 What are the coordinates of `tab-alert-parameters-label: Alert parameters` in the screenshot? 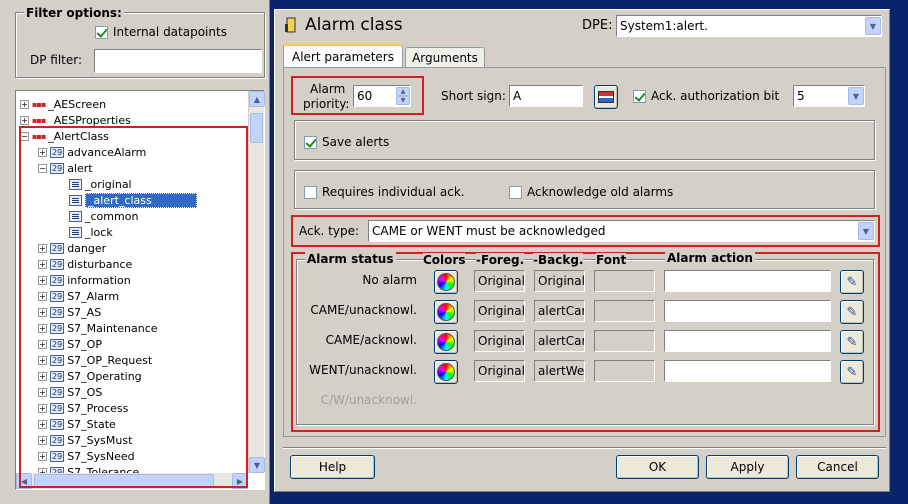 It's located at (343, 57).